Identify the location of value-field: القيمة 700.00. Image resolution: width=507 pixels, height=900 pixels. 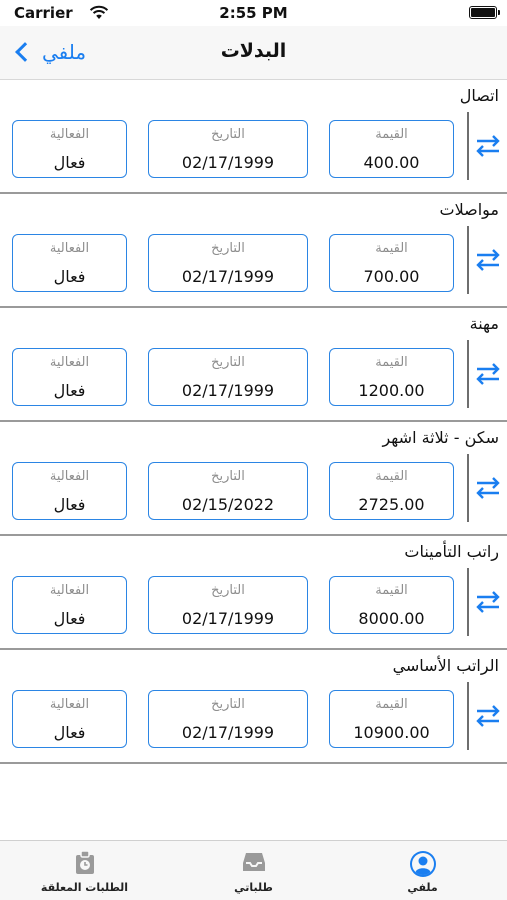
(391, 263).